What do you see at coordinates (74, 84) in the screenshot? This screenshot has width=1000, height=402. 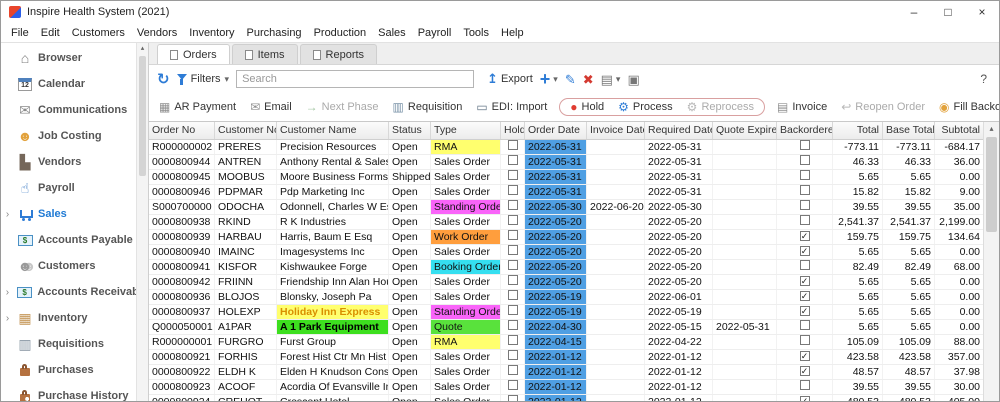 I see `sidebar-item-calendar: 12 Calendar` at bounding box center [74, 84].